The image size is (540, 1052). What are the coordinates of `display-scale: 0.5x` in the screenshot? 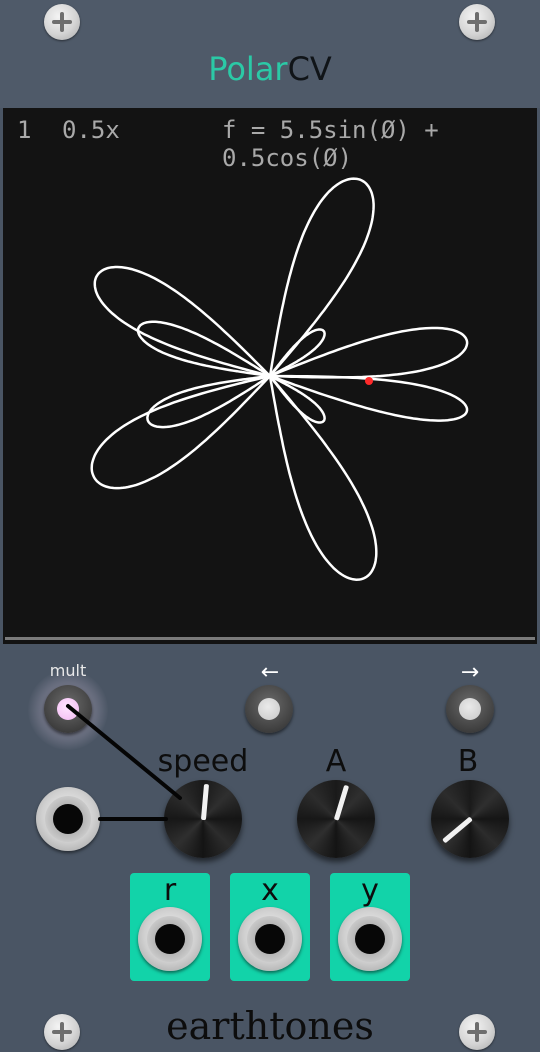 It's located at (91, 130).